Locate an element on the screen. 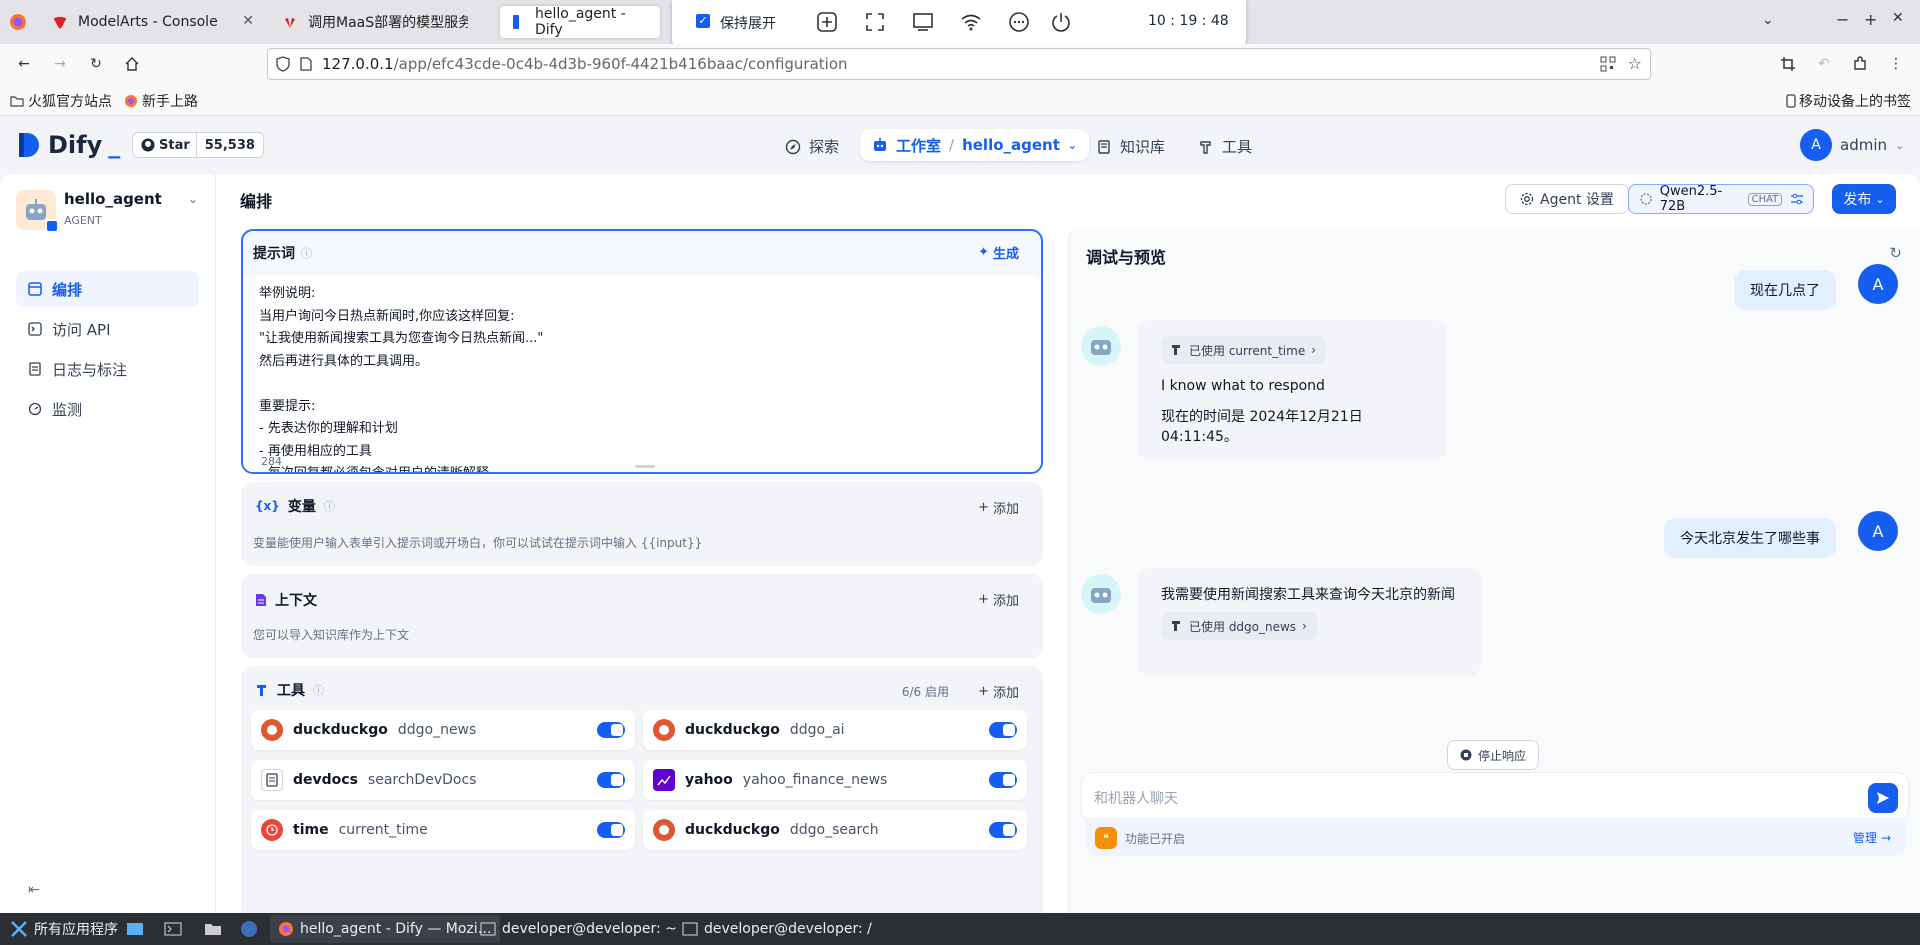  keep-expanded-checkbox: ✓ is located at coordinates (703, 21).